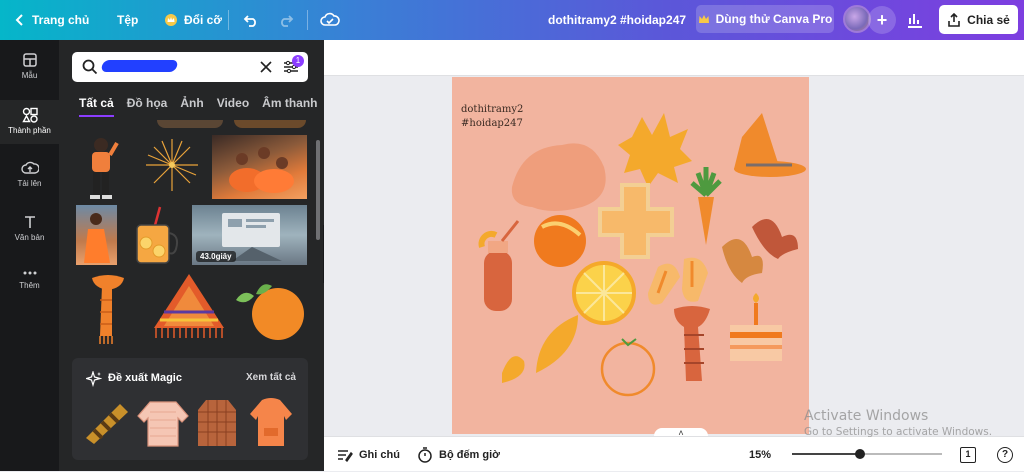 This screenshot has width=1024, height=472. I want to click on undo-icon, so click(249, 21).